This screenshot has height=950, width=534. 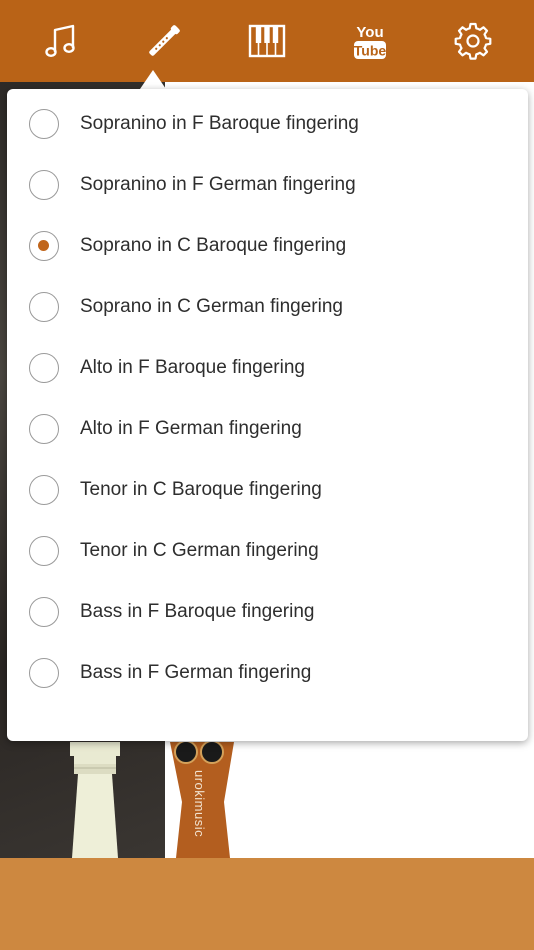 I want to click on option-tenor-c-german: Tenor in C German fingering, so click(x=267, y=550).